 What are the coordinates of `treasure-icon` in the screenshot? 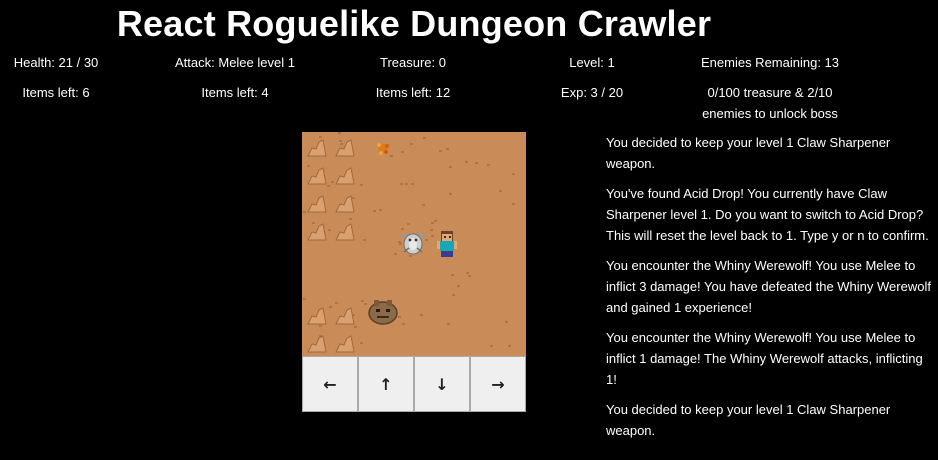 It's located at (383, 149).